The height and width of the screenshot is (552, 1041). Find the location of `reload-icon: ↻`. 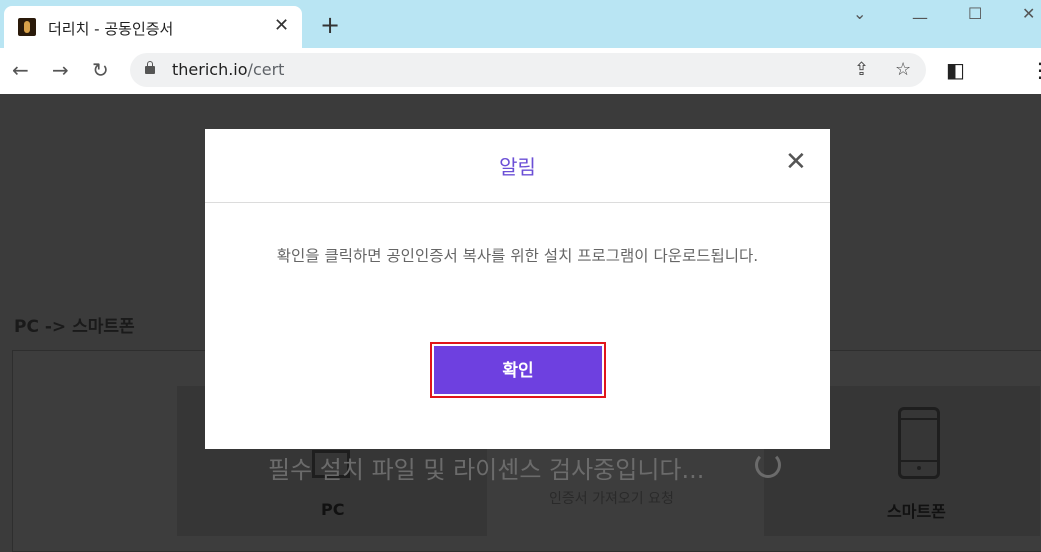

reload-icon: ↻ is located at coordinates (100, 70).